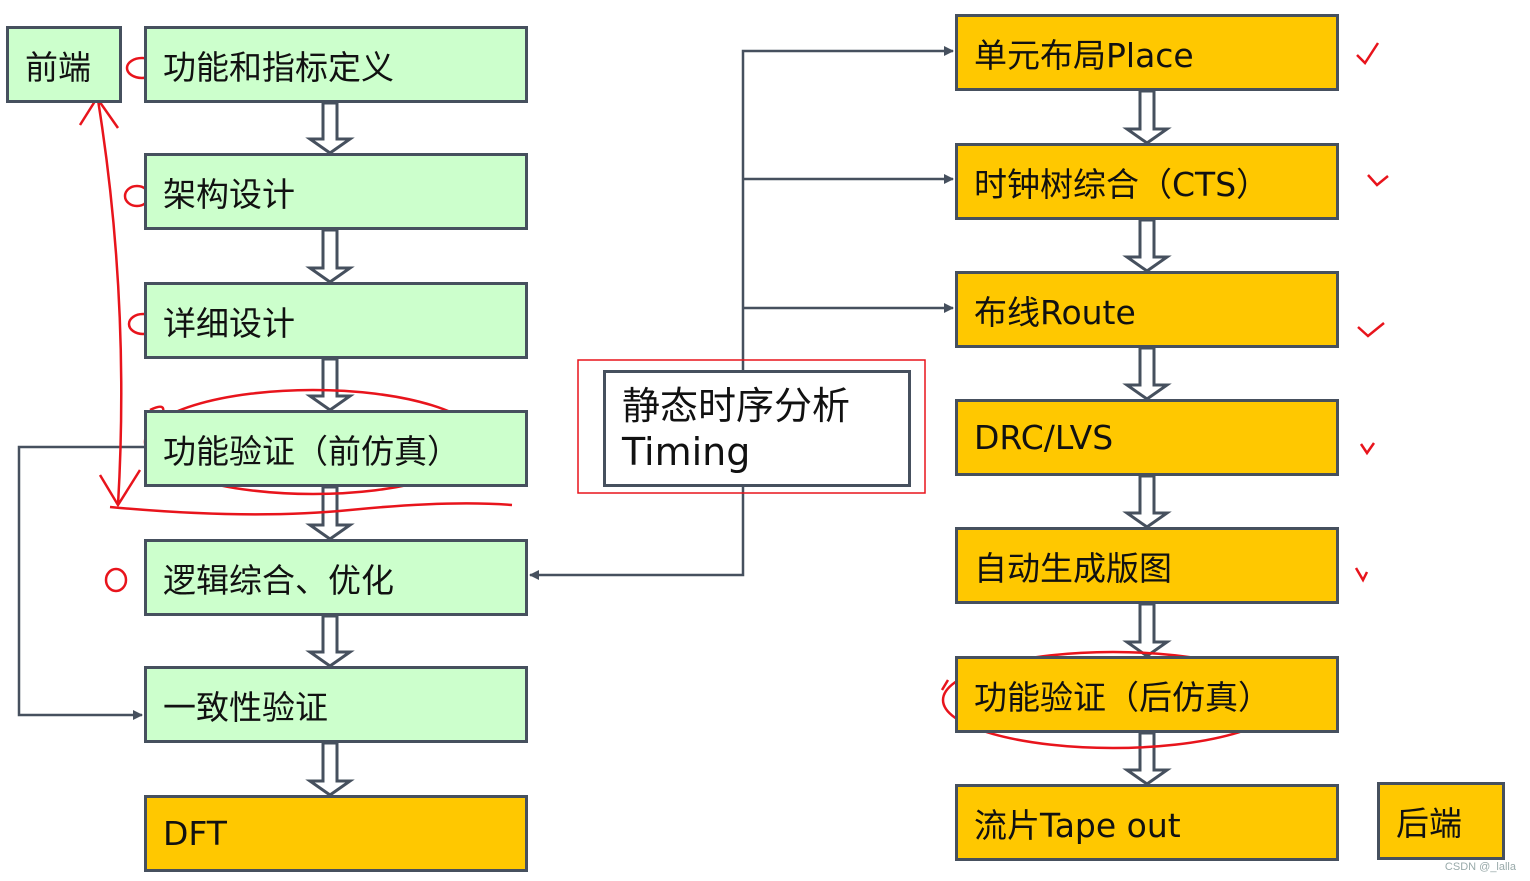 Image resolution: width=1530 pixels, height=881 pixels. I want to click on backend-step-box: 单元布局Place, so click(1147, 52).